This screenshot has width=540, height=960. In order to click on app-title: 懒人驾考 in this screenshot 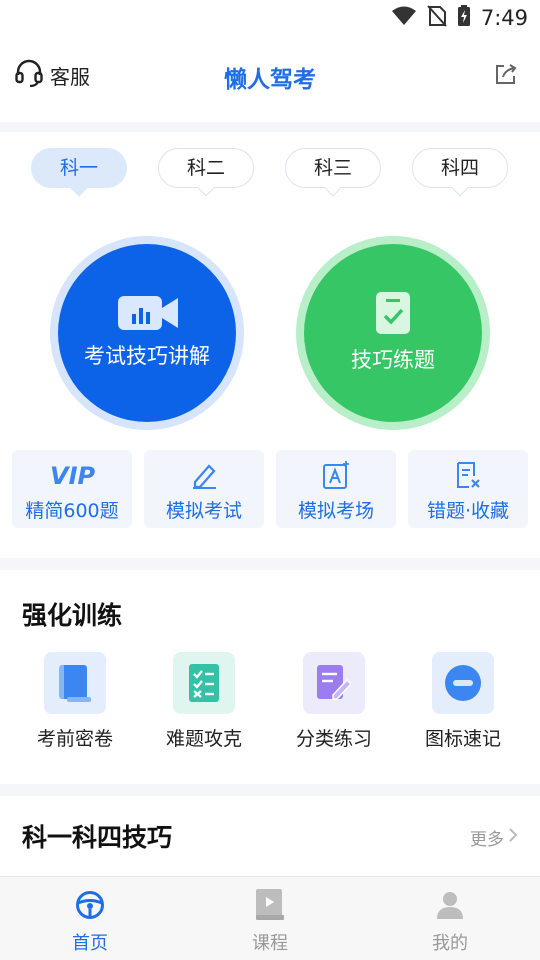, I will do `click(270, 80)`.